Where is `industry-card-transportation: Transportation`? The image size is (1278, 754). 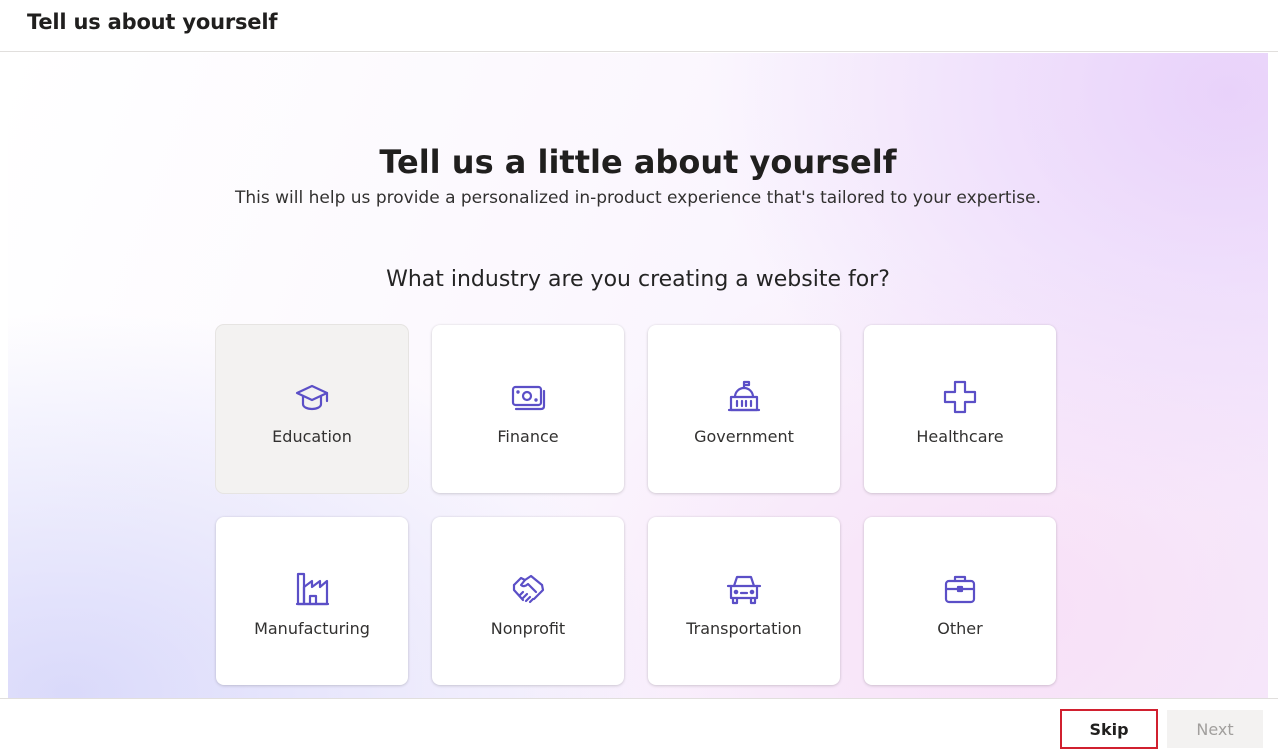 industry-card-transportation: Transportation is located at coordinates (744, 601).